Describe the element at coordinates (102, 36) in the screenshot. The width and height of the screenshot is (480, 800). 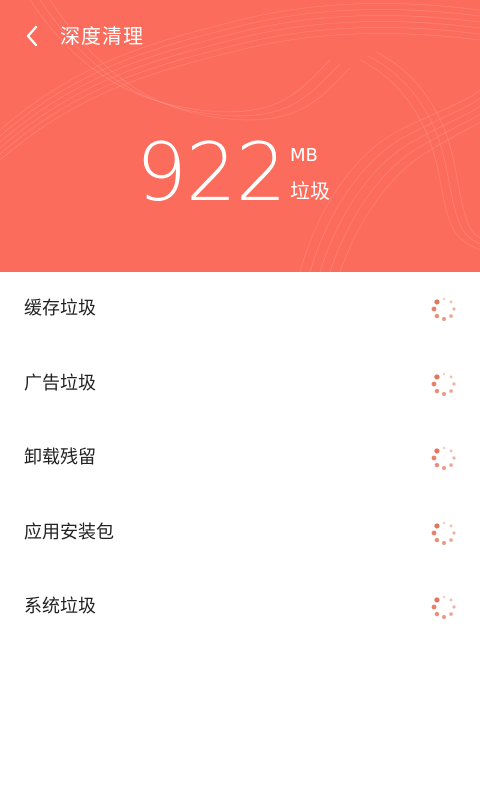
I see `page-title: 深度清理` at that location.